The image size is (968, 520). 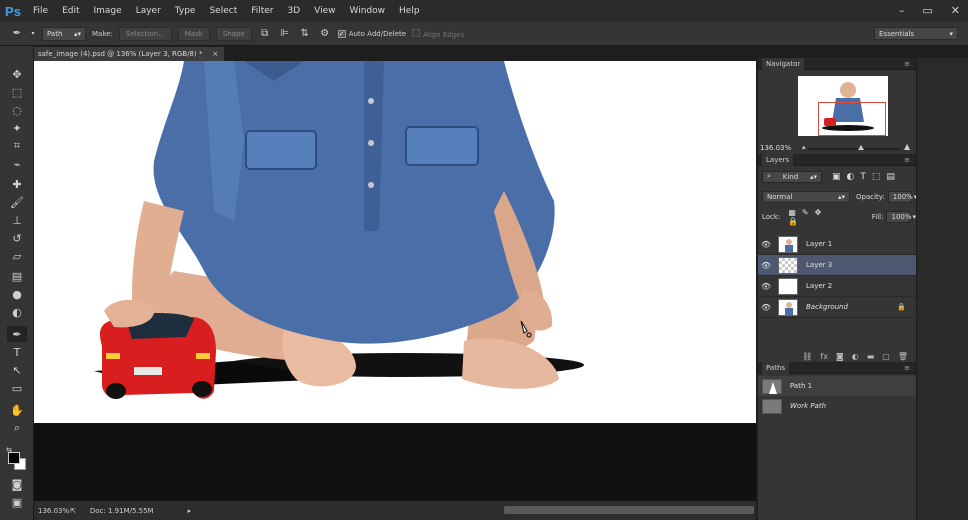 I want to click on add-mask-icon: ◙, so click(x=840, y=356).